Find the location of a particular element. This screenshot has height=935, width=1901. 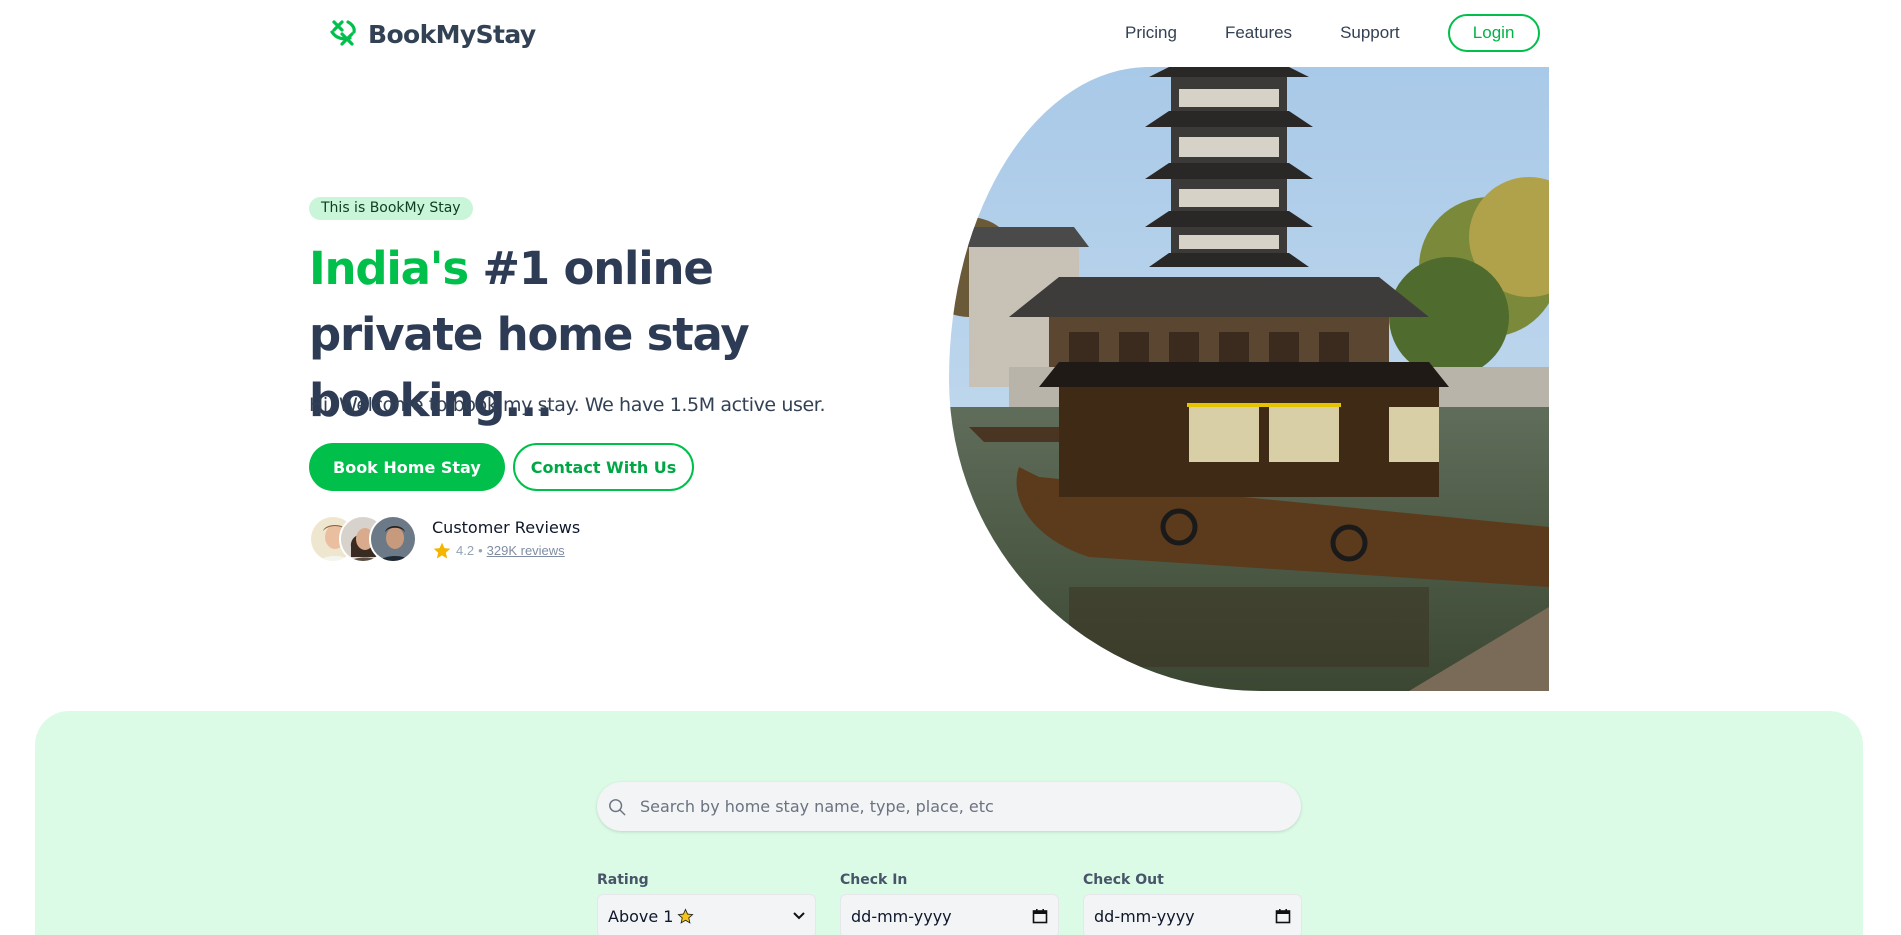

customer-reviews: Customer Reviews 4.2 • 329K reviews is located at coordinates (444, 539).